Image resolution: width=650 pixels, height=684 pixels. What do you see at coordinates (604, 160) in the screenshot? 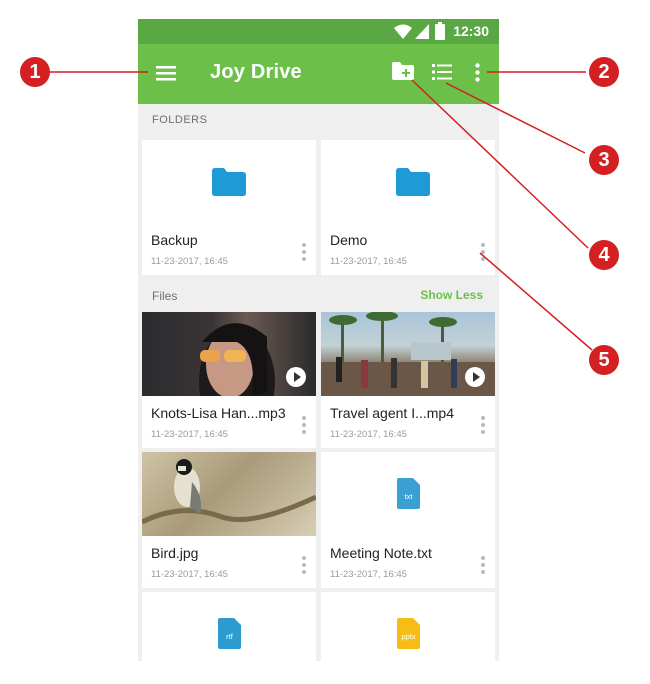
I see `callout-badge-3: 3` at bounding box center [604, 160].